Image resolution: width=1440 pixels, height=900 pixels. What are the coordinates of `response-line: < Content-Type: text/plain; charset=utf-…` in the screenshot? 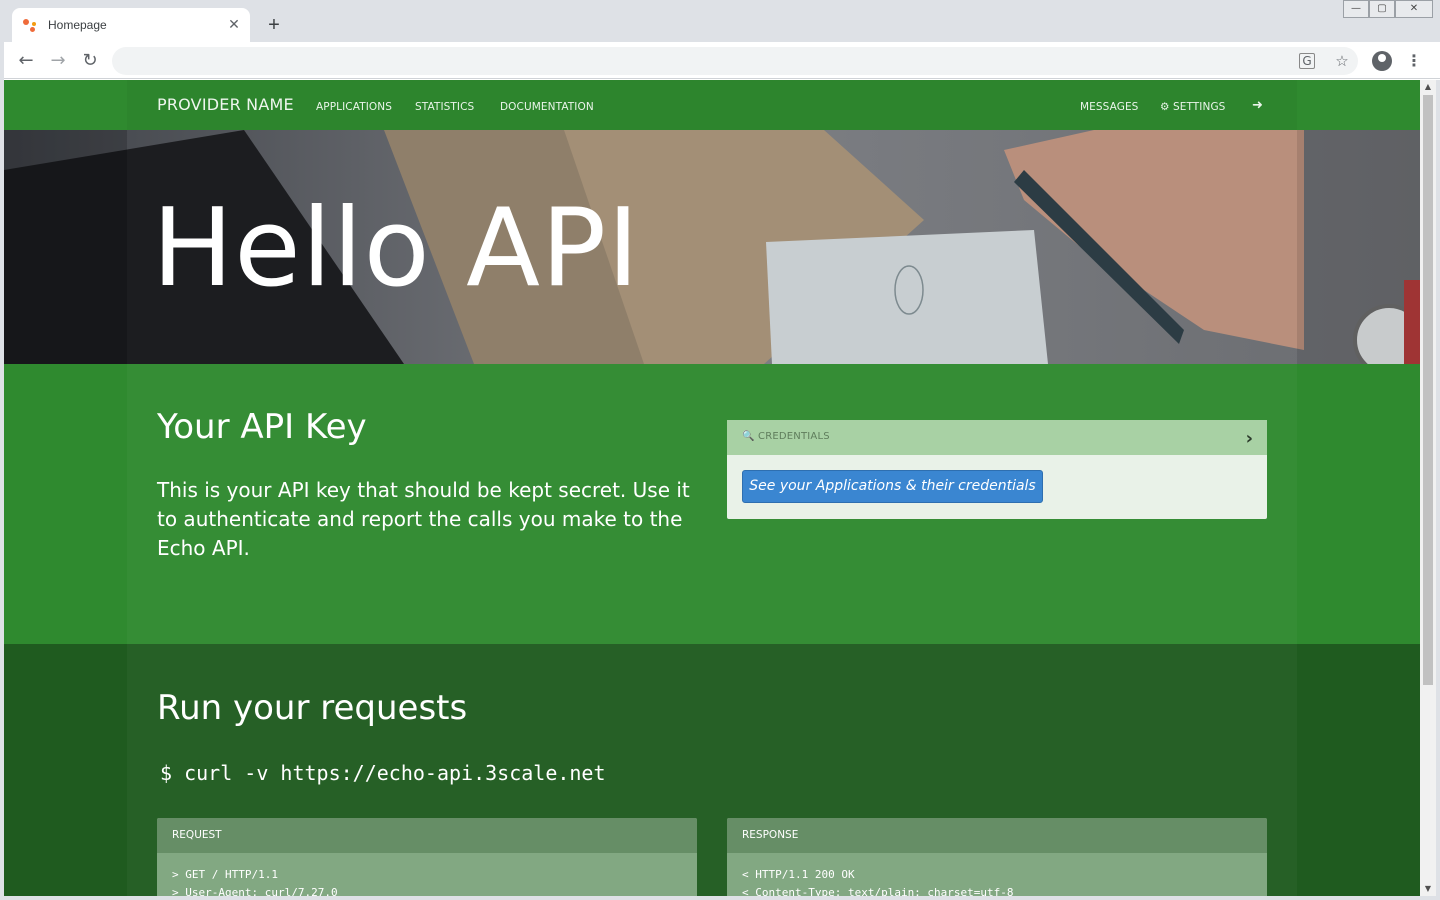 It's located at (878, 891).